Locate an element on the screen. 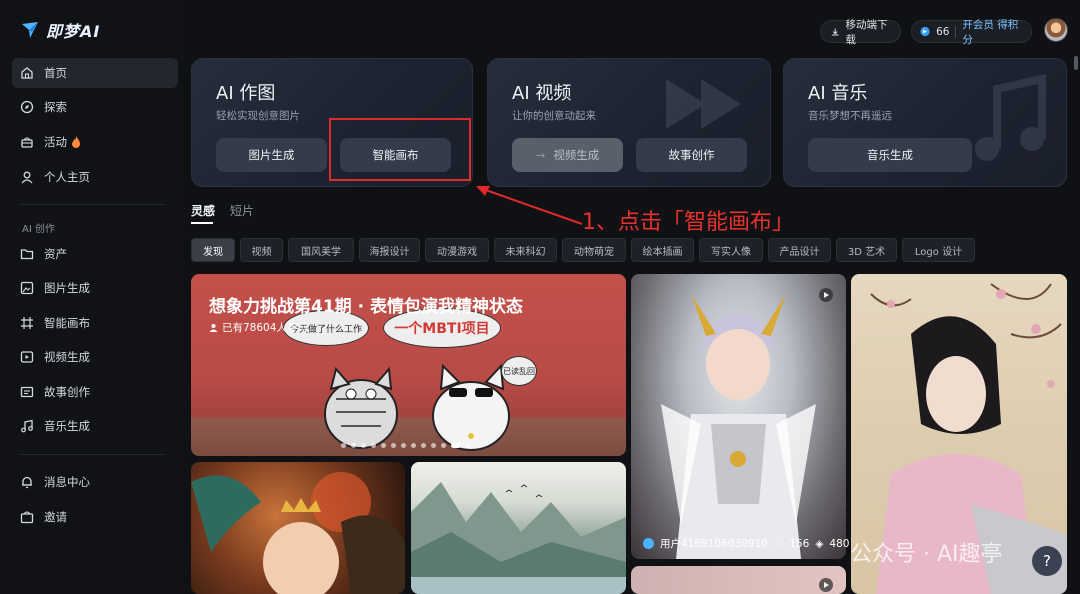 The width and height of the screenshot is (1080, 594). chip-video: 视频 is located at coordinates (261, 250).